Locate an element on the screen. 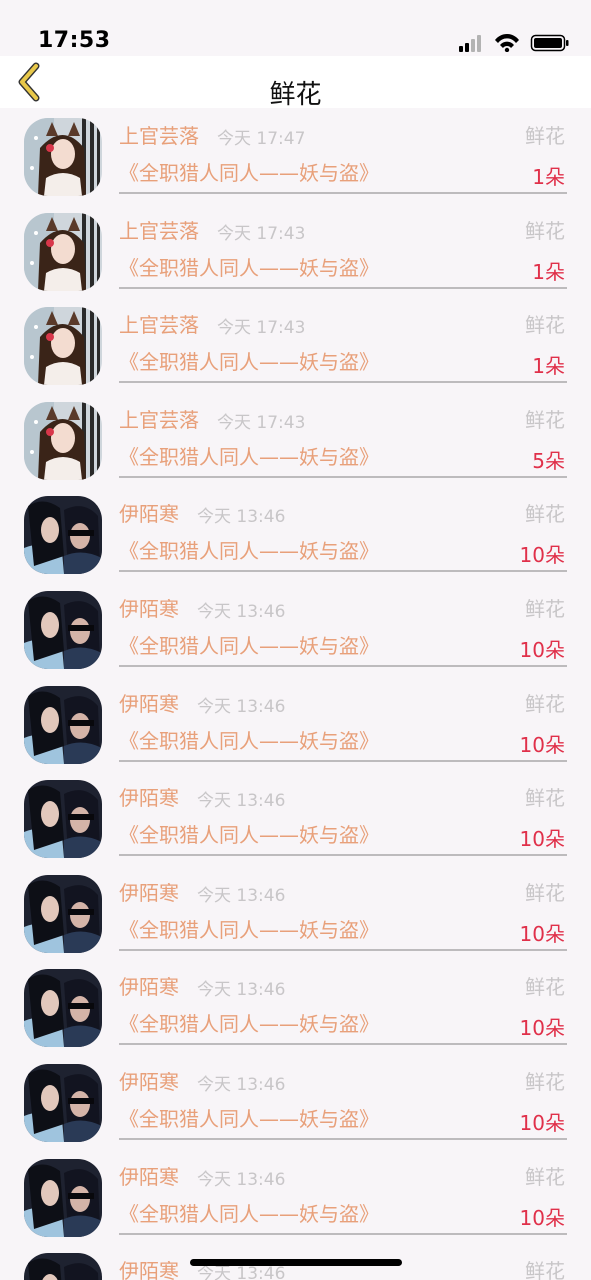 This screenshot has width=591, height=1280. battery-icon is located at coordinates (549, 43).